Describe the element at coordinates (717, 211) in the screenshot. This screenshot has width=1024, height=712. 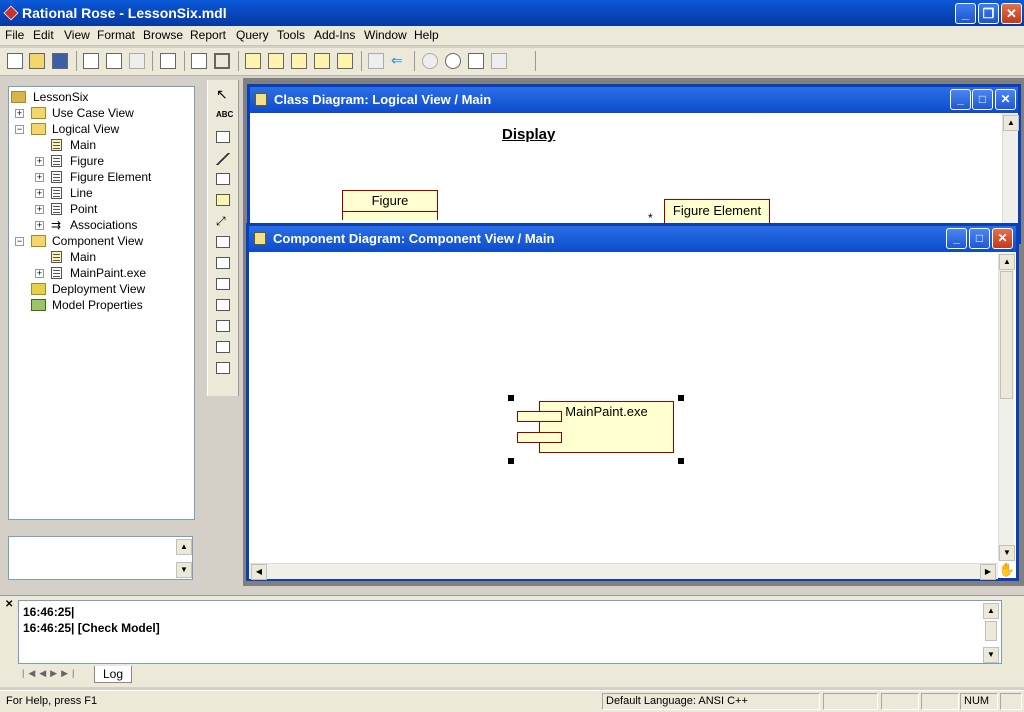
I see `figure-element-class: Figure Element` at that location.